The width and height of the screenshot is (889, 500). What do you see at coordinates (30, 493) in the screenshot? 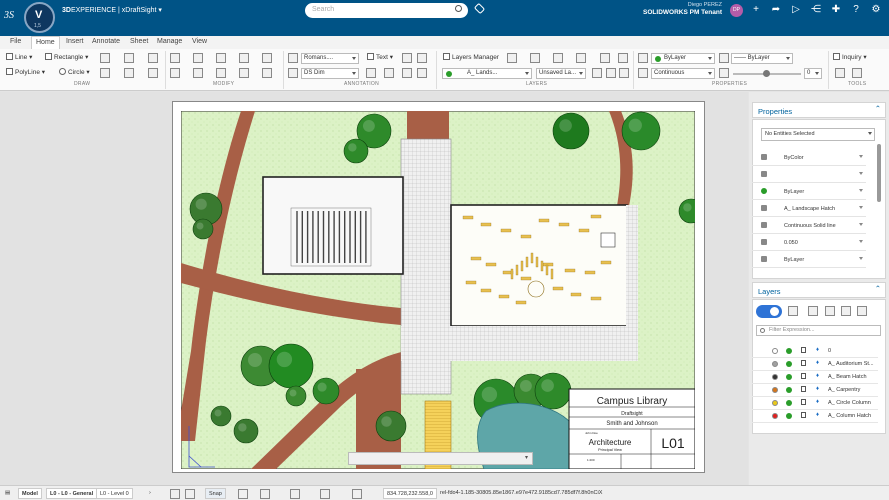
I see `tab-model: Model` at bounding box center [30, 493].